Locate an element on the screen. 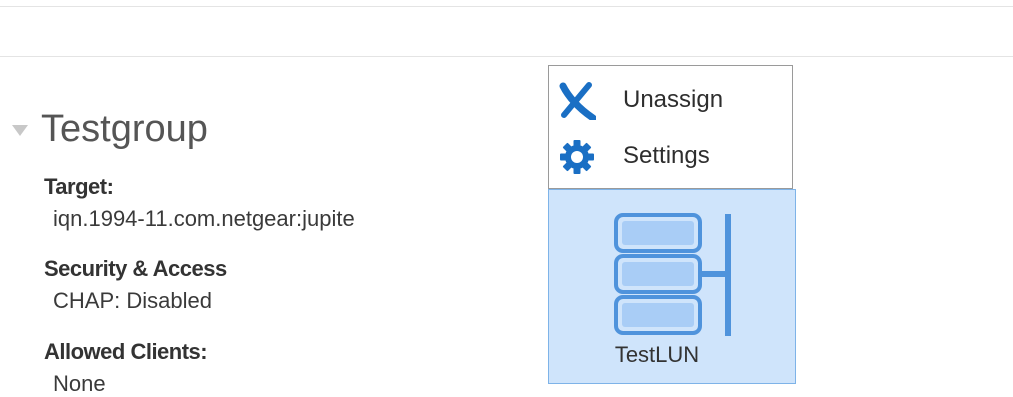 This screenshot has width=1013, height=397. group-title: Testgroup is located at coordinates (124, 129).